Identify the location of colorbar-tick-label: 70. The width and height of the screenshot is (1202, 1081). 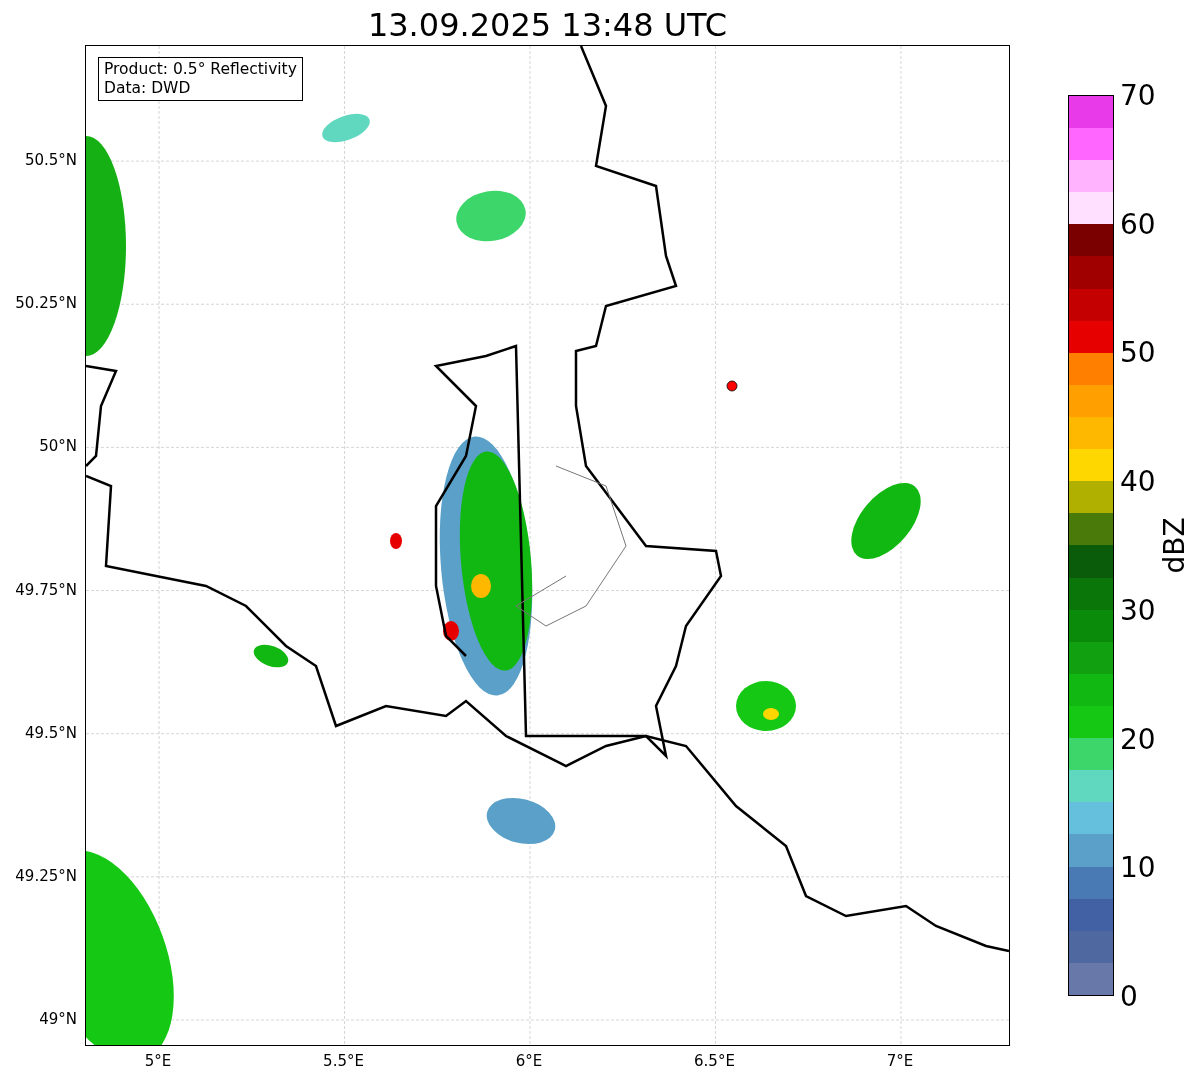
(1138, 95).